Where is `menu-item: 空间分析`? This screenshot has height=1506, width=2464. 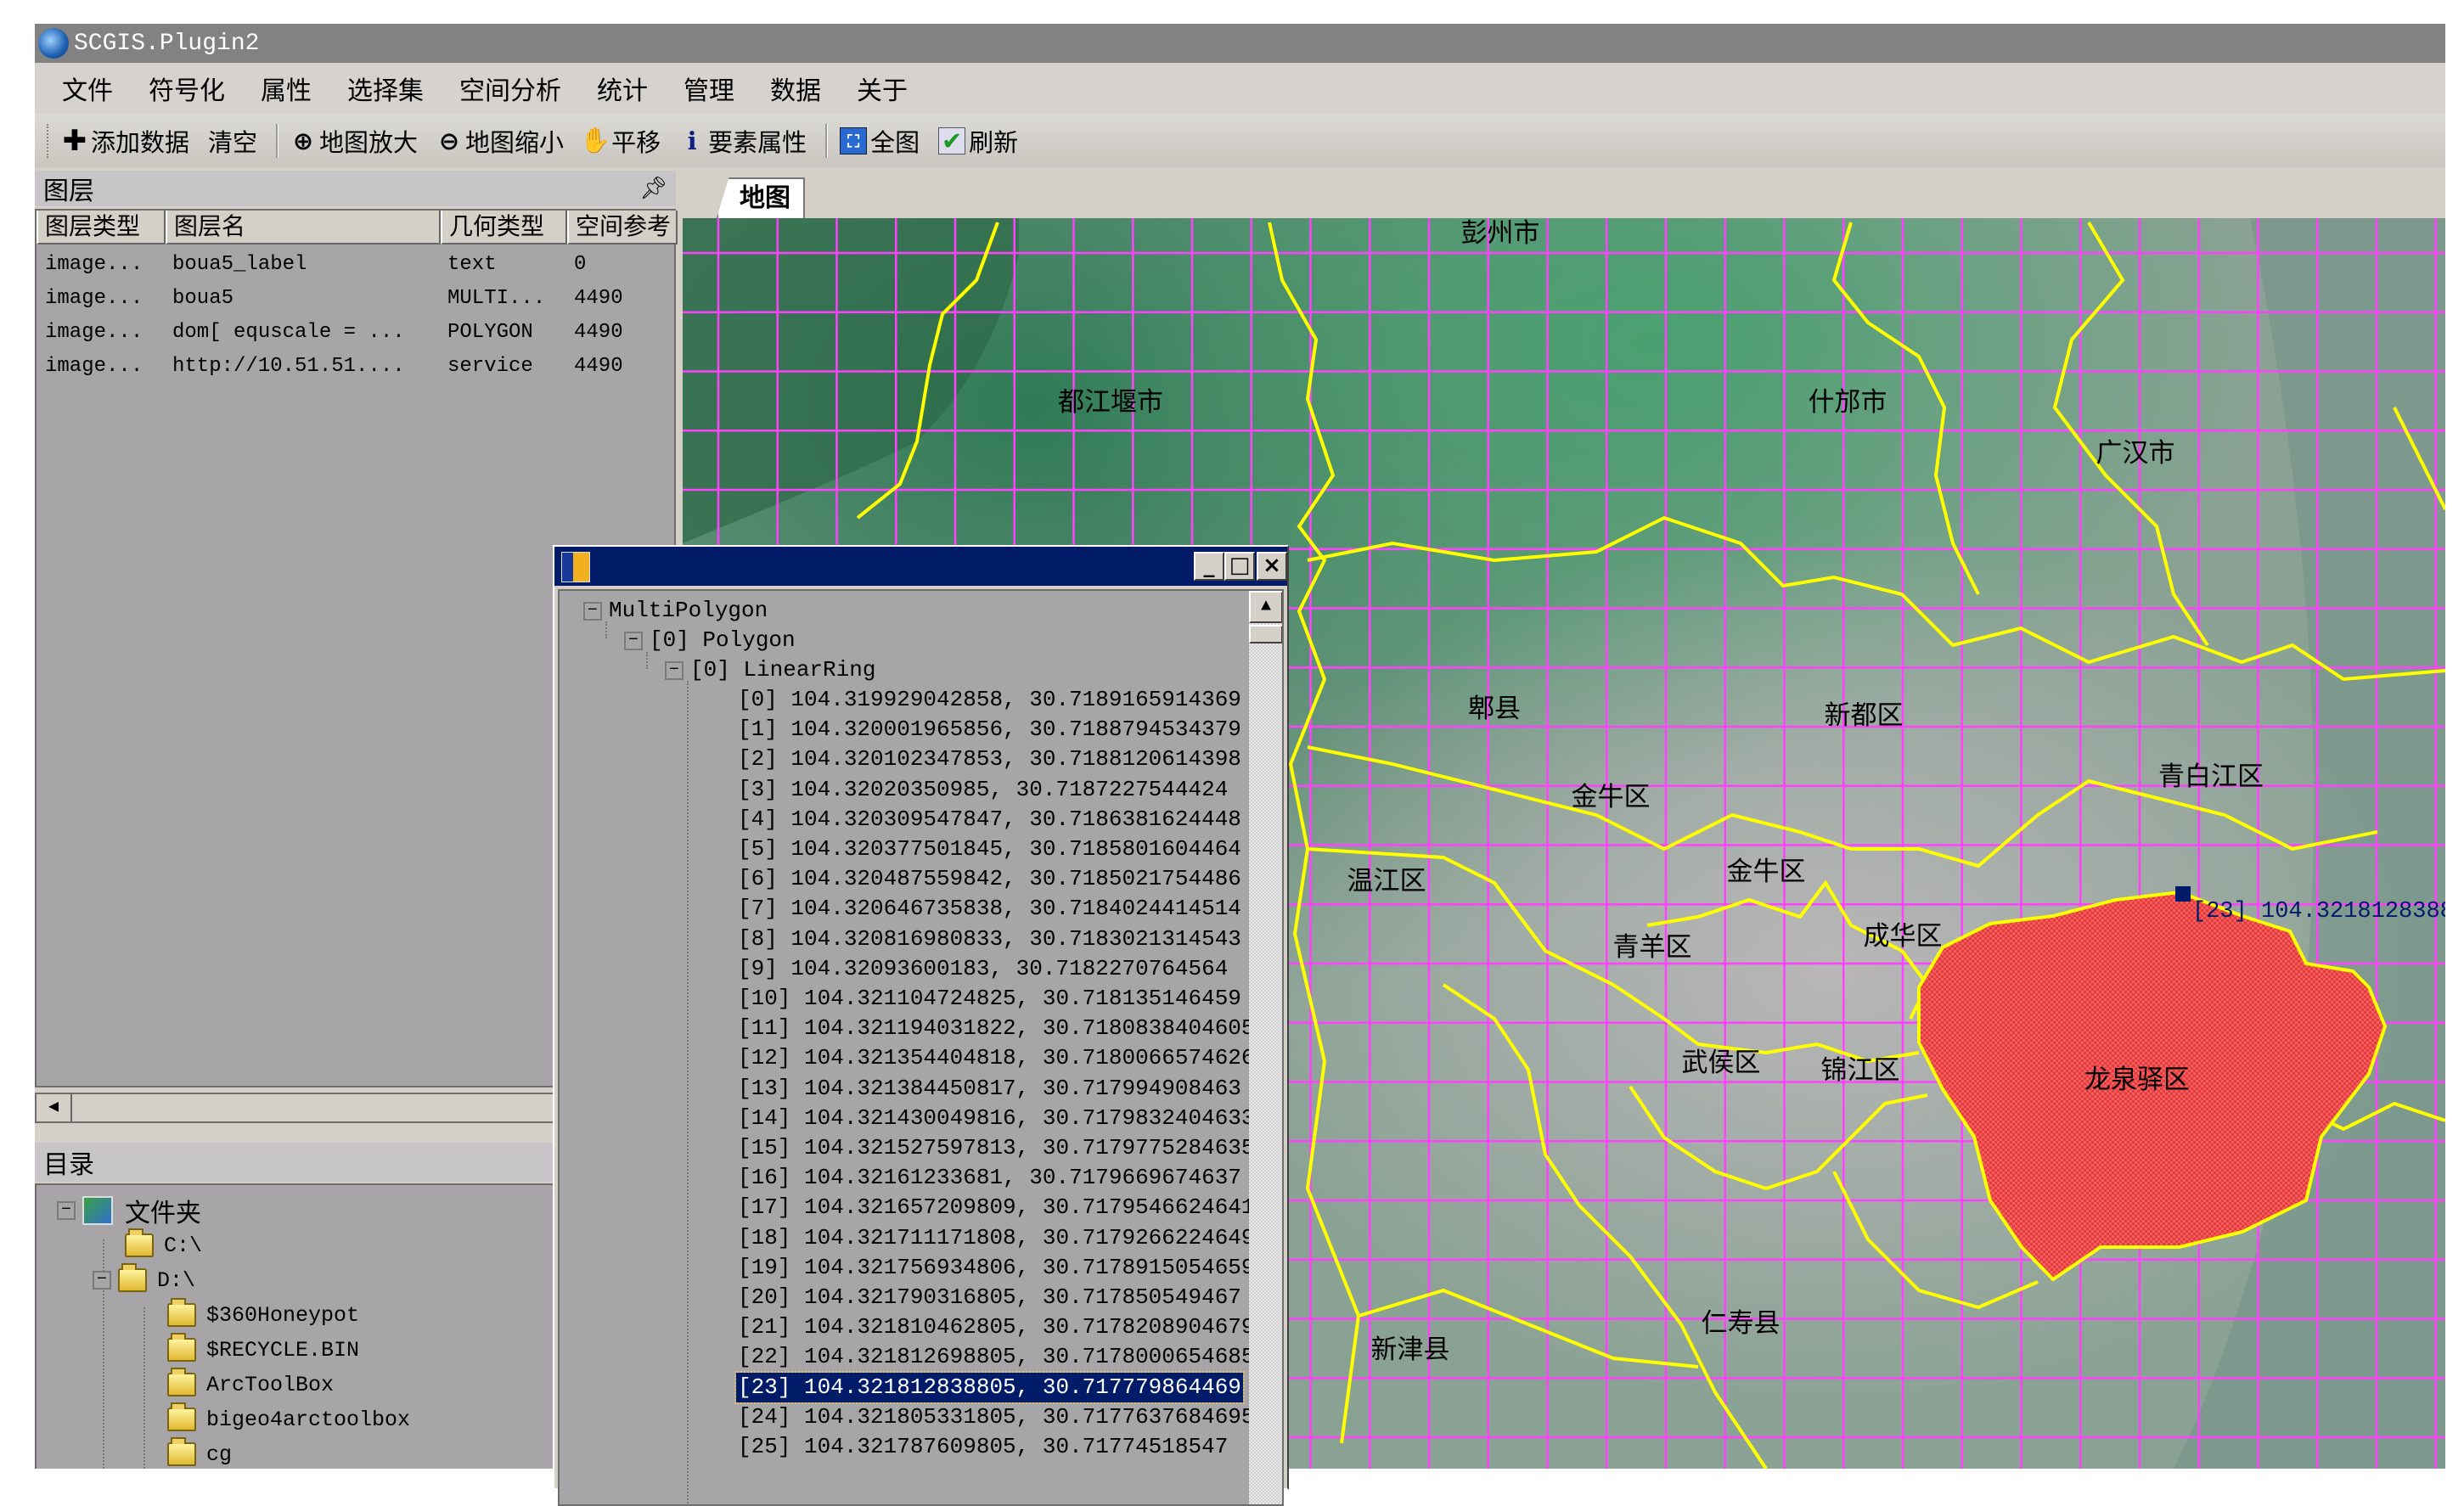
menu-item: 空间分析 is located at coordinates (510, 88).